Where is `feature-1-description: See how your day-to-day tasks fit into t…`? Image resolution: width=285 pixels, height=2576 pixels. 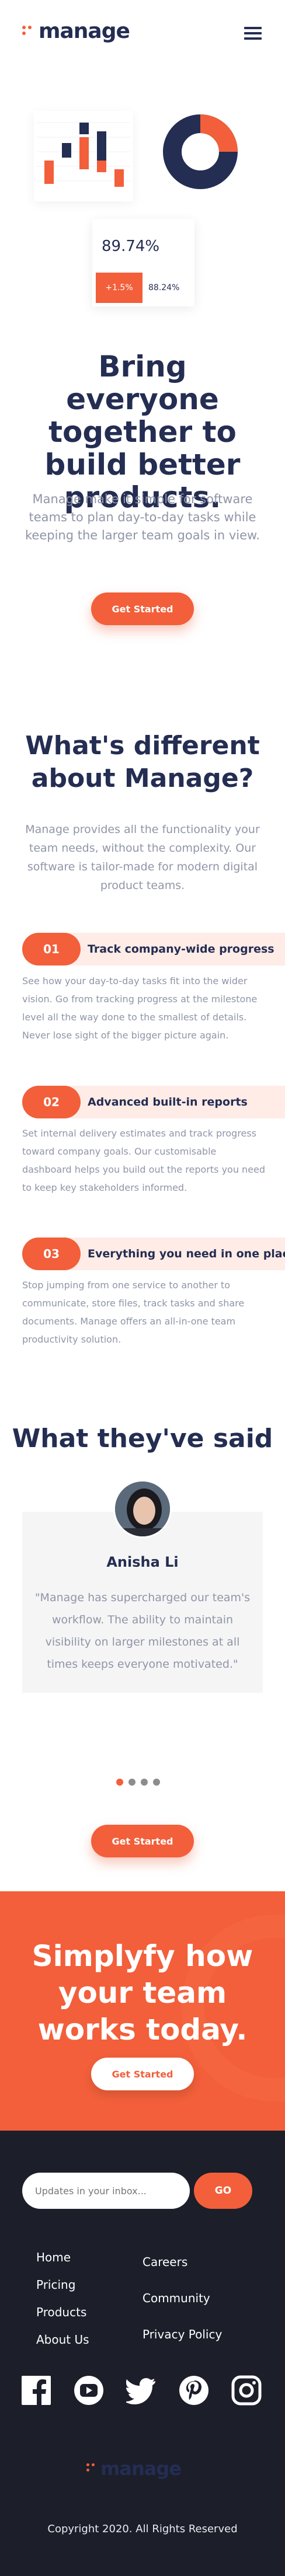 feature-1-description: See how your day-to-day tasks fit into t… is located at coordinates (140, 1008).